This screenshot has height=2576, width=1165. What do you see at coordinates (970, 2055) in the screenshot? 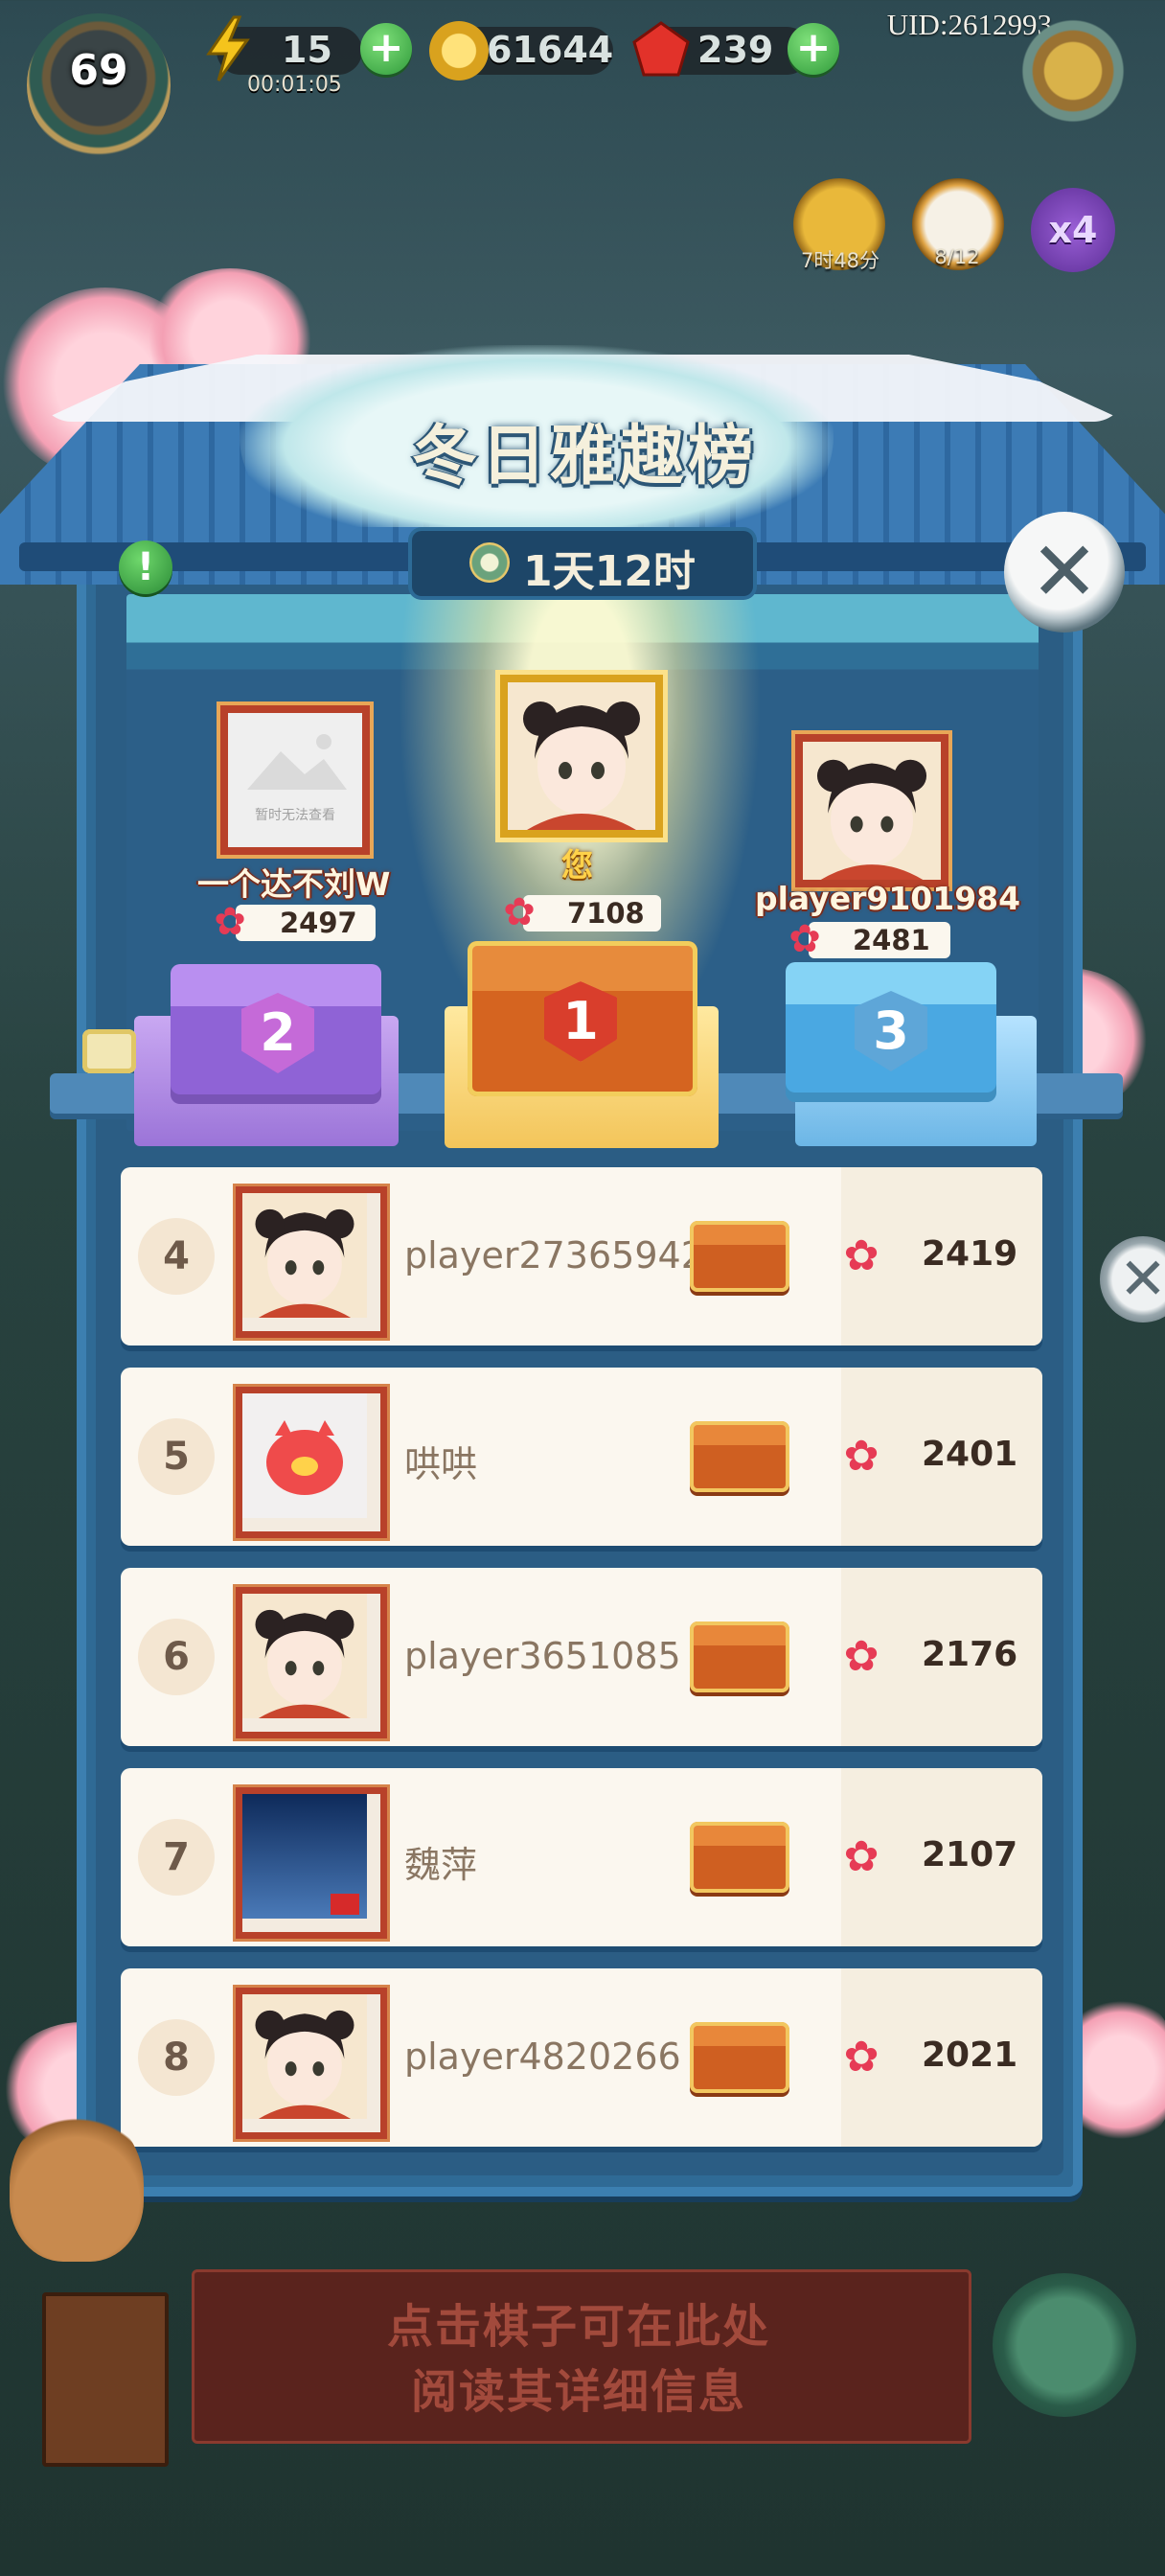
I see `player-score: 2021` at bounding box center [970, 2055].